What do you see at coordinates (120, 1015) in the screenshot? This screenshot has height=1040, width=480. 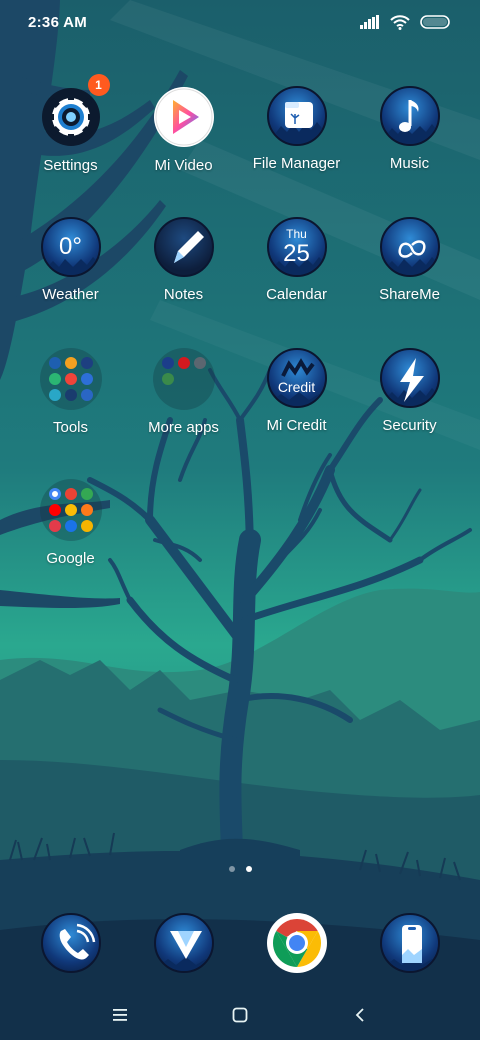 I see `menu-lines-icon` at bounding box center [120, 1015].